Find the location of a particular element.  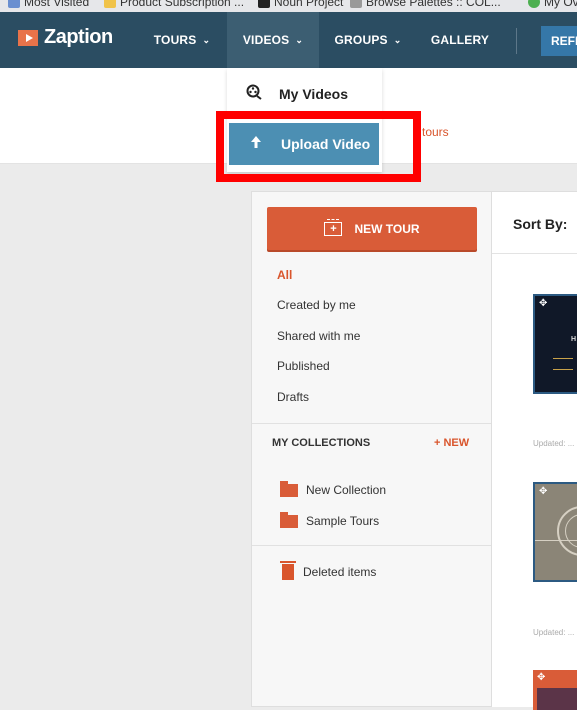

collection-sample-tours: Sample Tours is located at coordinates (329, 519).